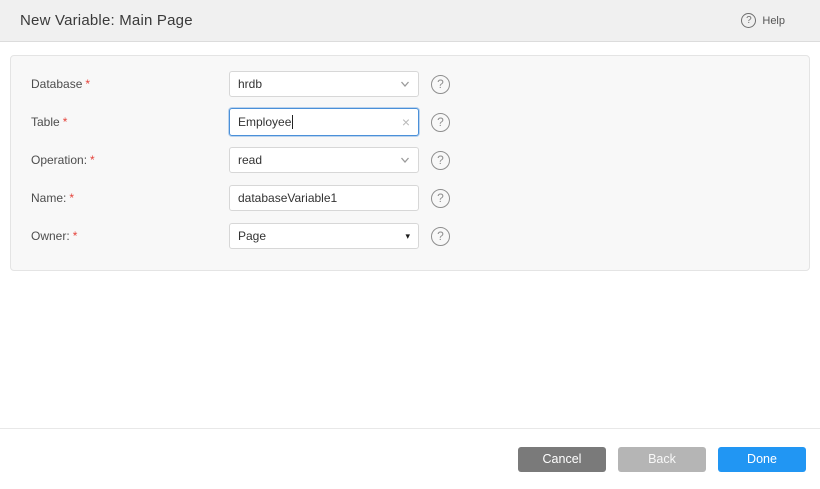 This screenshot has width=820, height=489. I want to click on database-label-text: Database, so click(57, 84).